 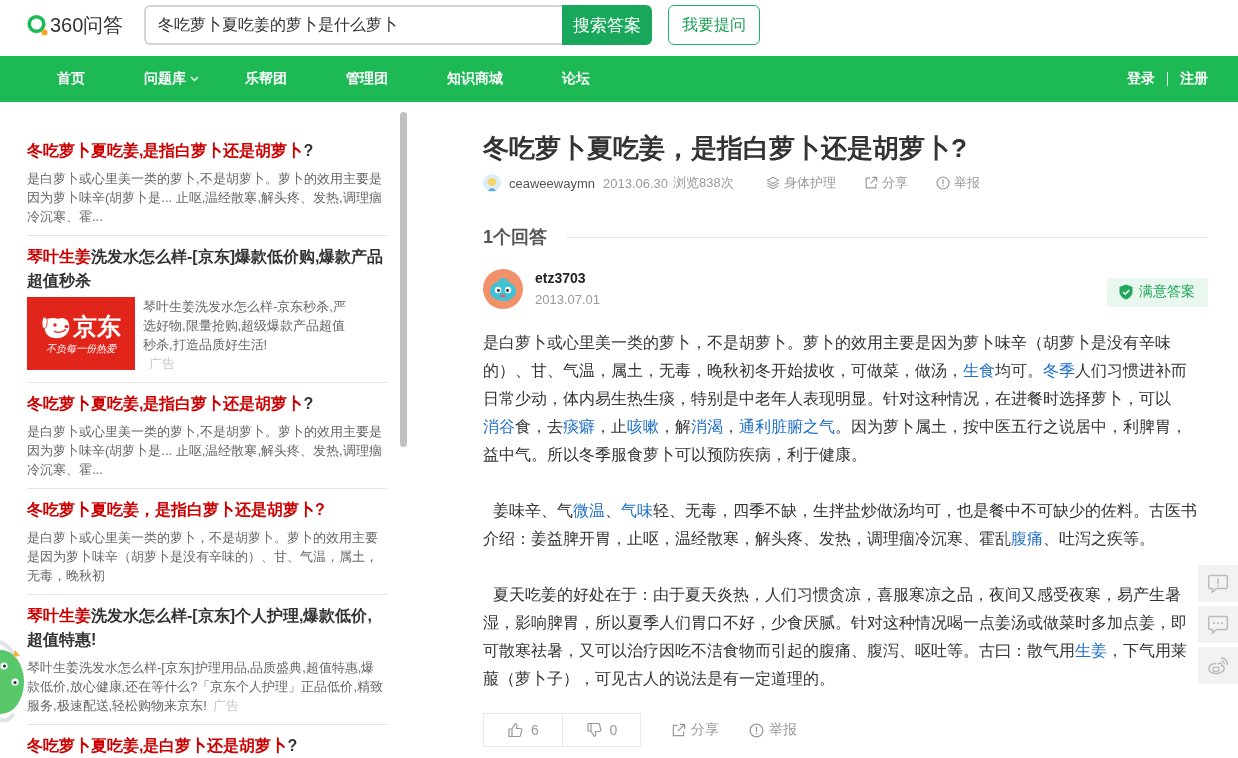 I want to click on text-link: 生食, so click(x=979, y=370).